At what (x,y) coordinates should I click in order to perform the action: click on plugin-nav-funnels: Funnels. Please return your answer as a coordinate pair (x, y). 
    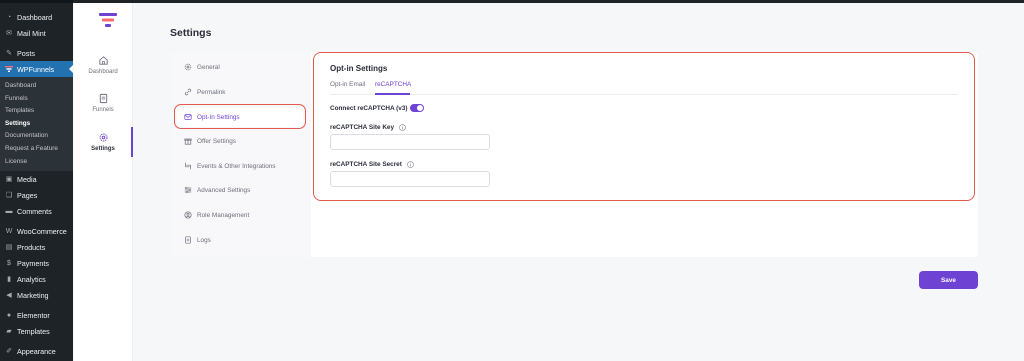
    Looking at the image, I should click on (103, 103).